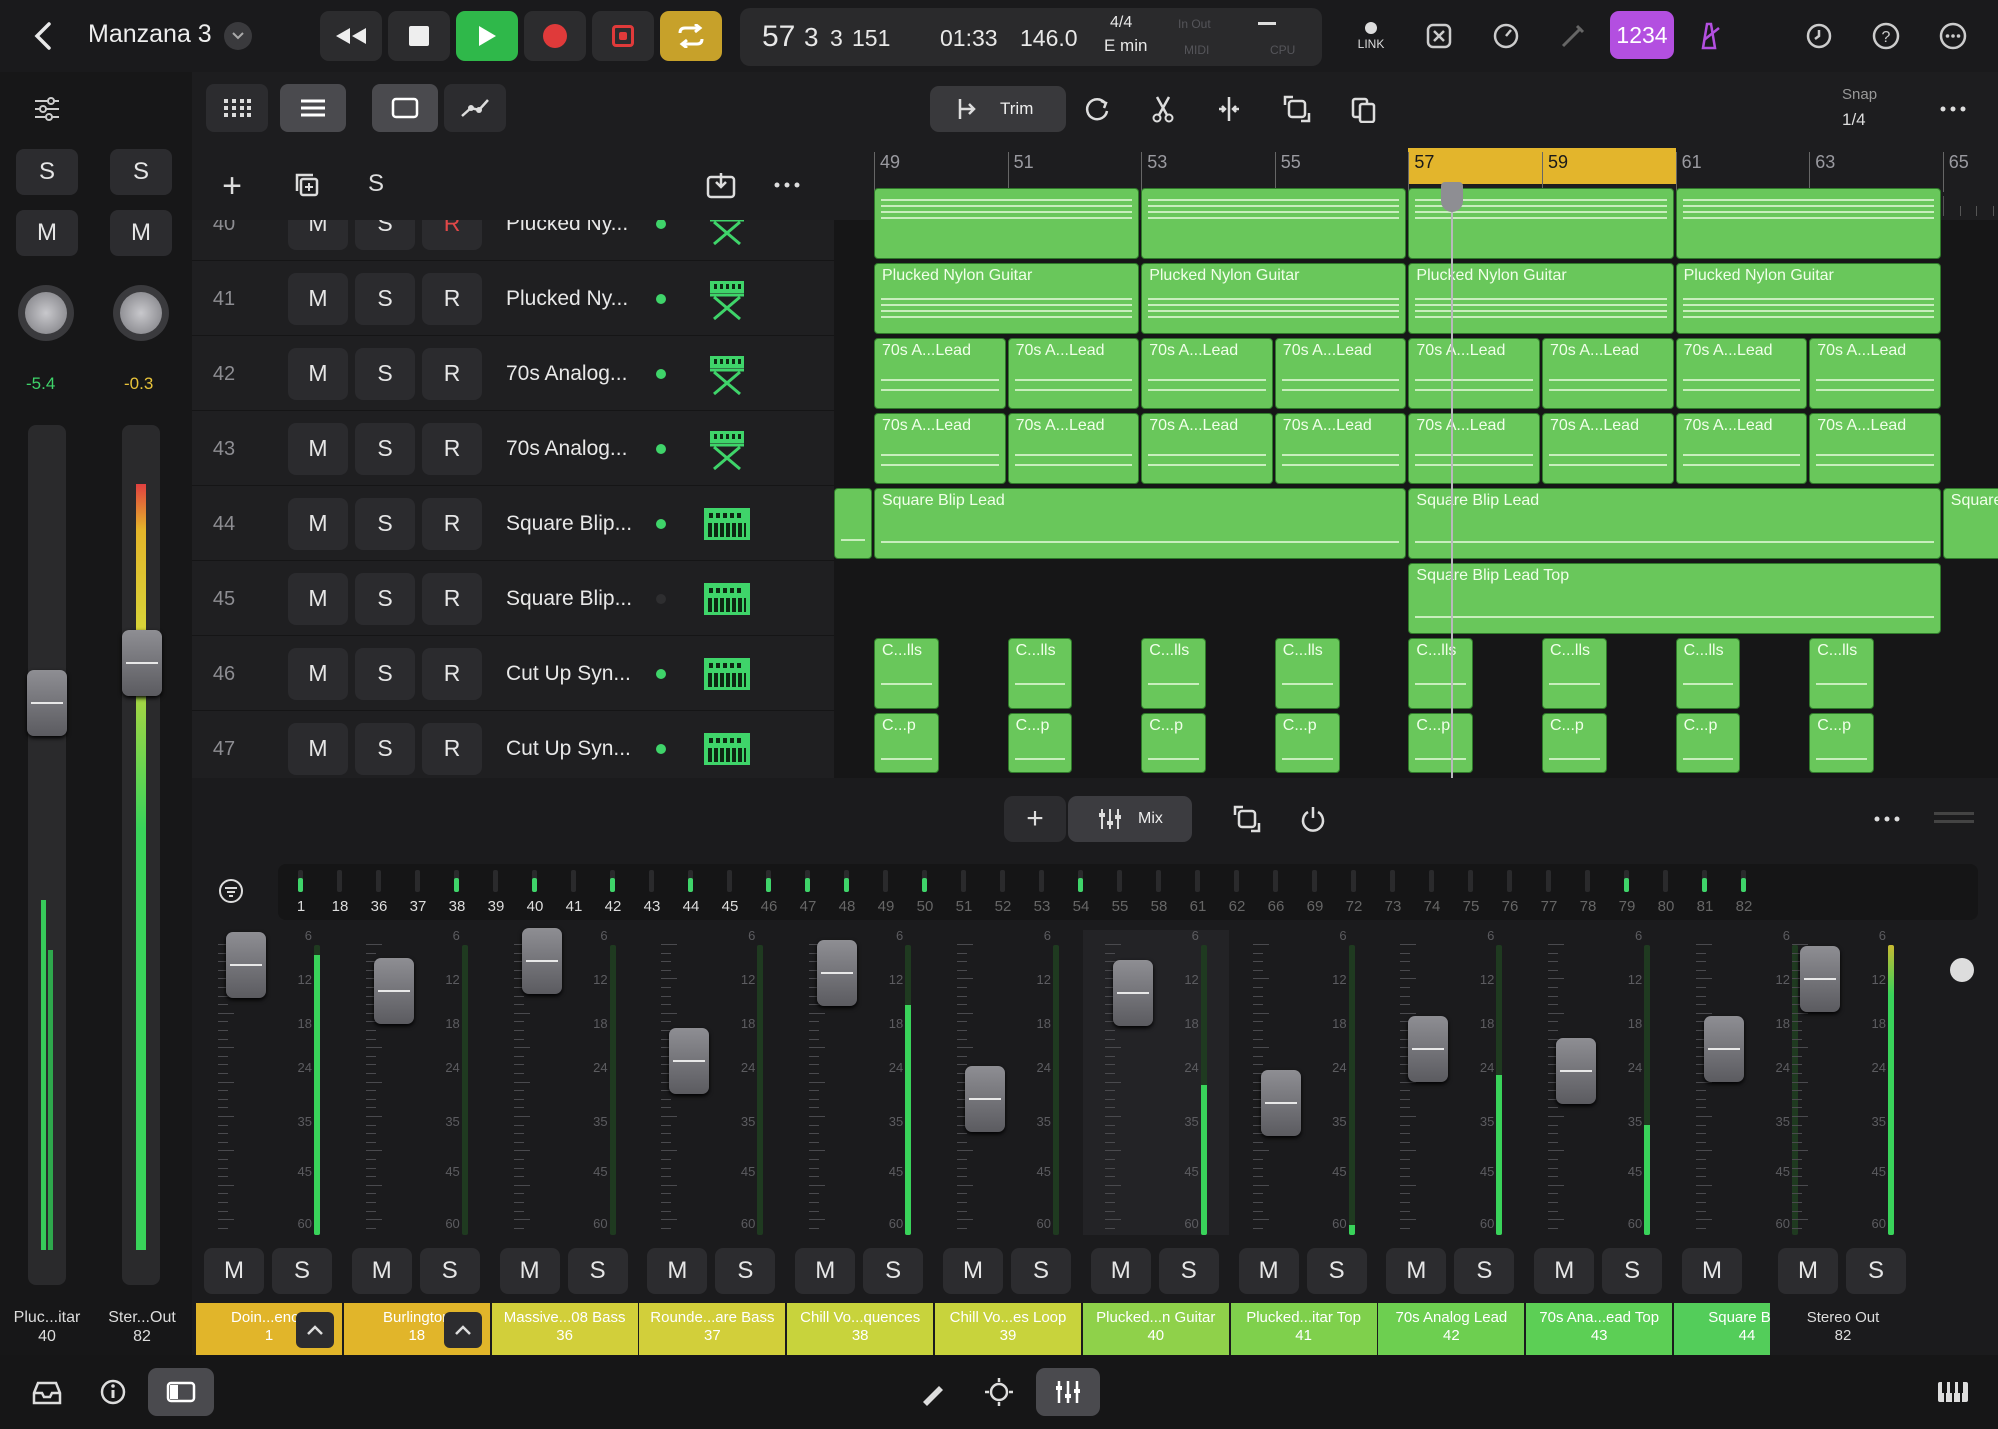 The height and width of the screenshot is (1429, 1998). Describe the element at coordinates (41, 383) in the screenshot. I see `volume-value-left: -5.4` at that location.